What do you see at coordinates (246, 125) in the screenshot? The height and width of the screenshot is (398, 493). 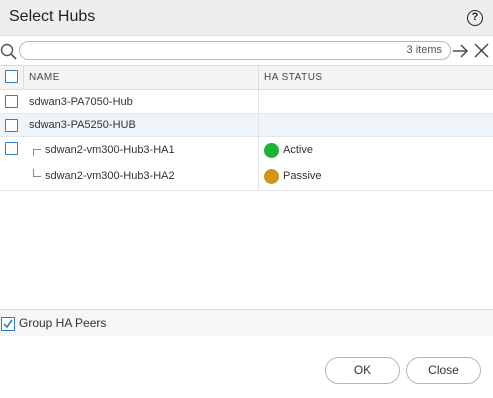 I see `table-row: sdwan3-PA5250-HUB` at bounding box center [246, 125].